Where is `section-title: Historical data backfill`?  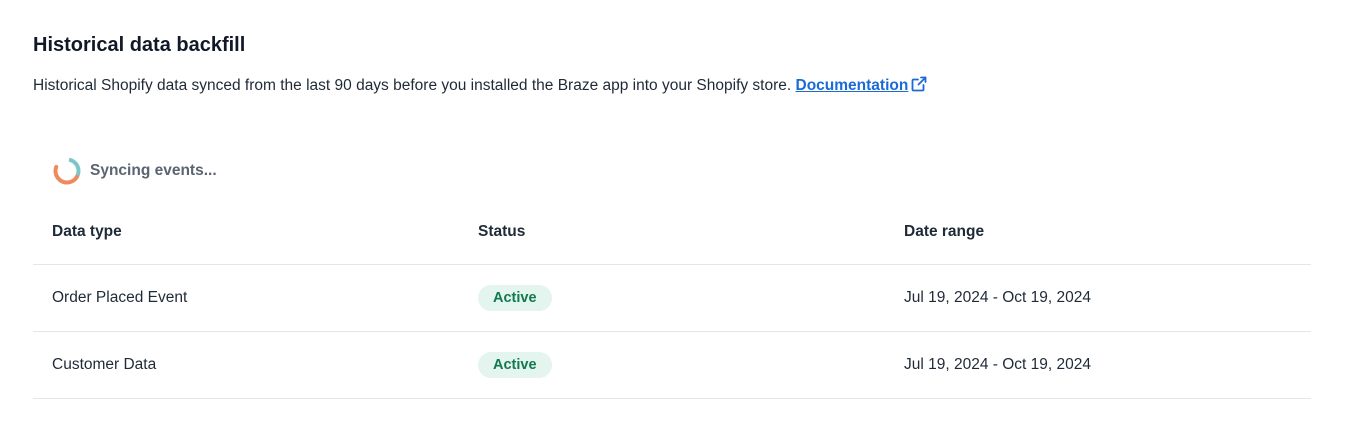 section-title: Historical data backfill is located at coordinates (139, 45).